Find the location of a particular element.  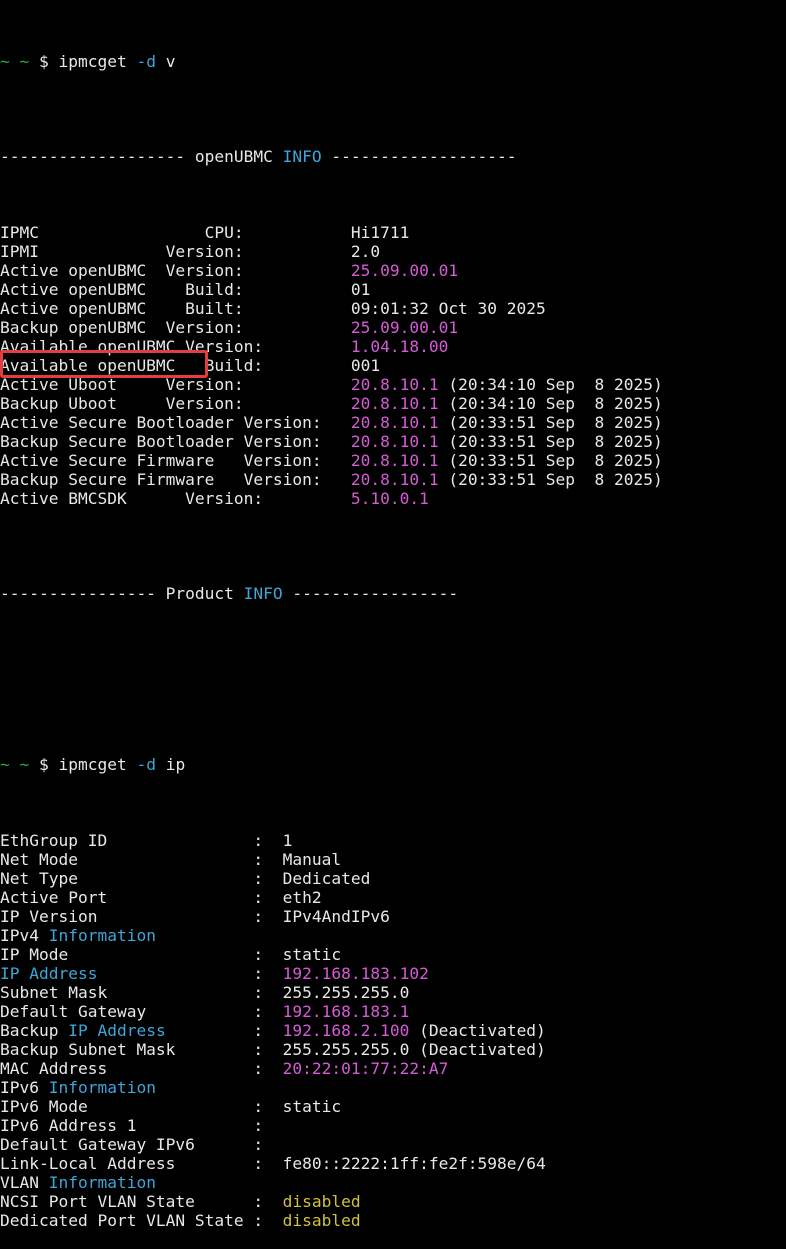

ip-row-netmode: Net Mode : Manual is located at coordinates (171, 859).